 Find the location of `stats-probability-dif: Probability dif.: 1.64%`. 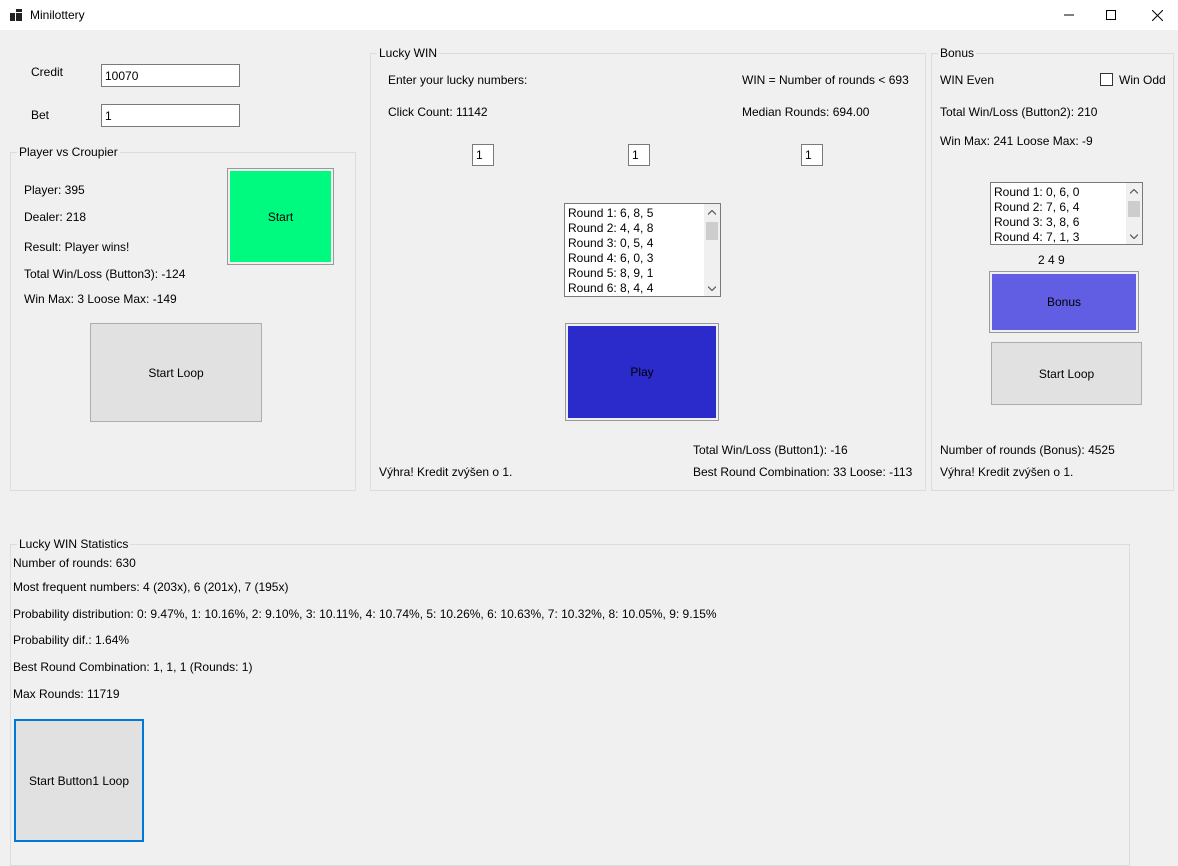

stats-probability-dif: Probability dif.: 1.64% is located at coordinates (71, 640).